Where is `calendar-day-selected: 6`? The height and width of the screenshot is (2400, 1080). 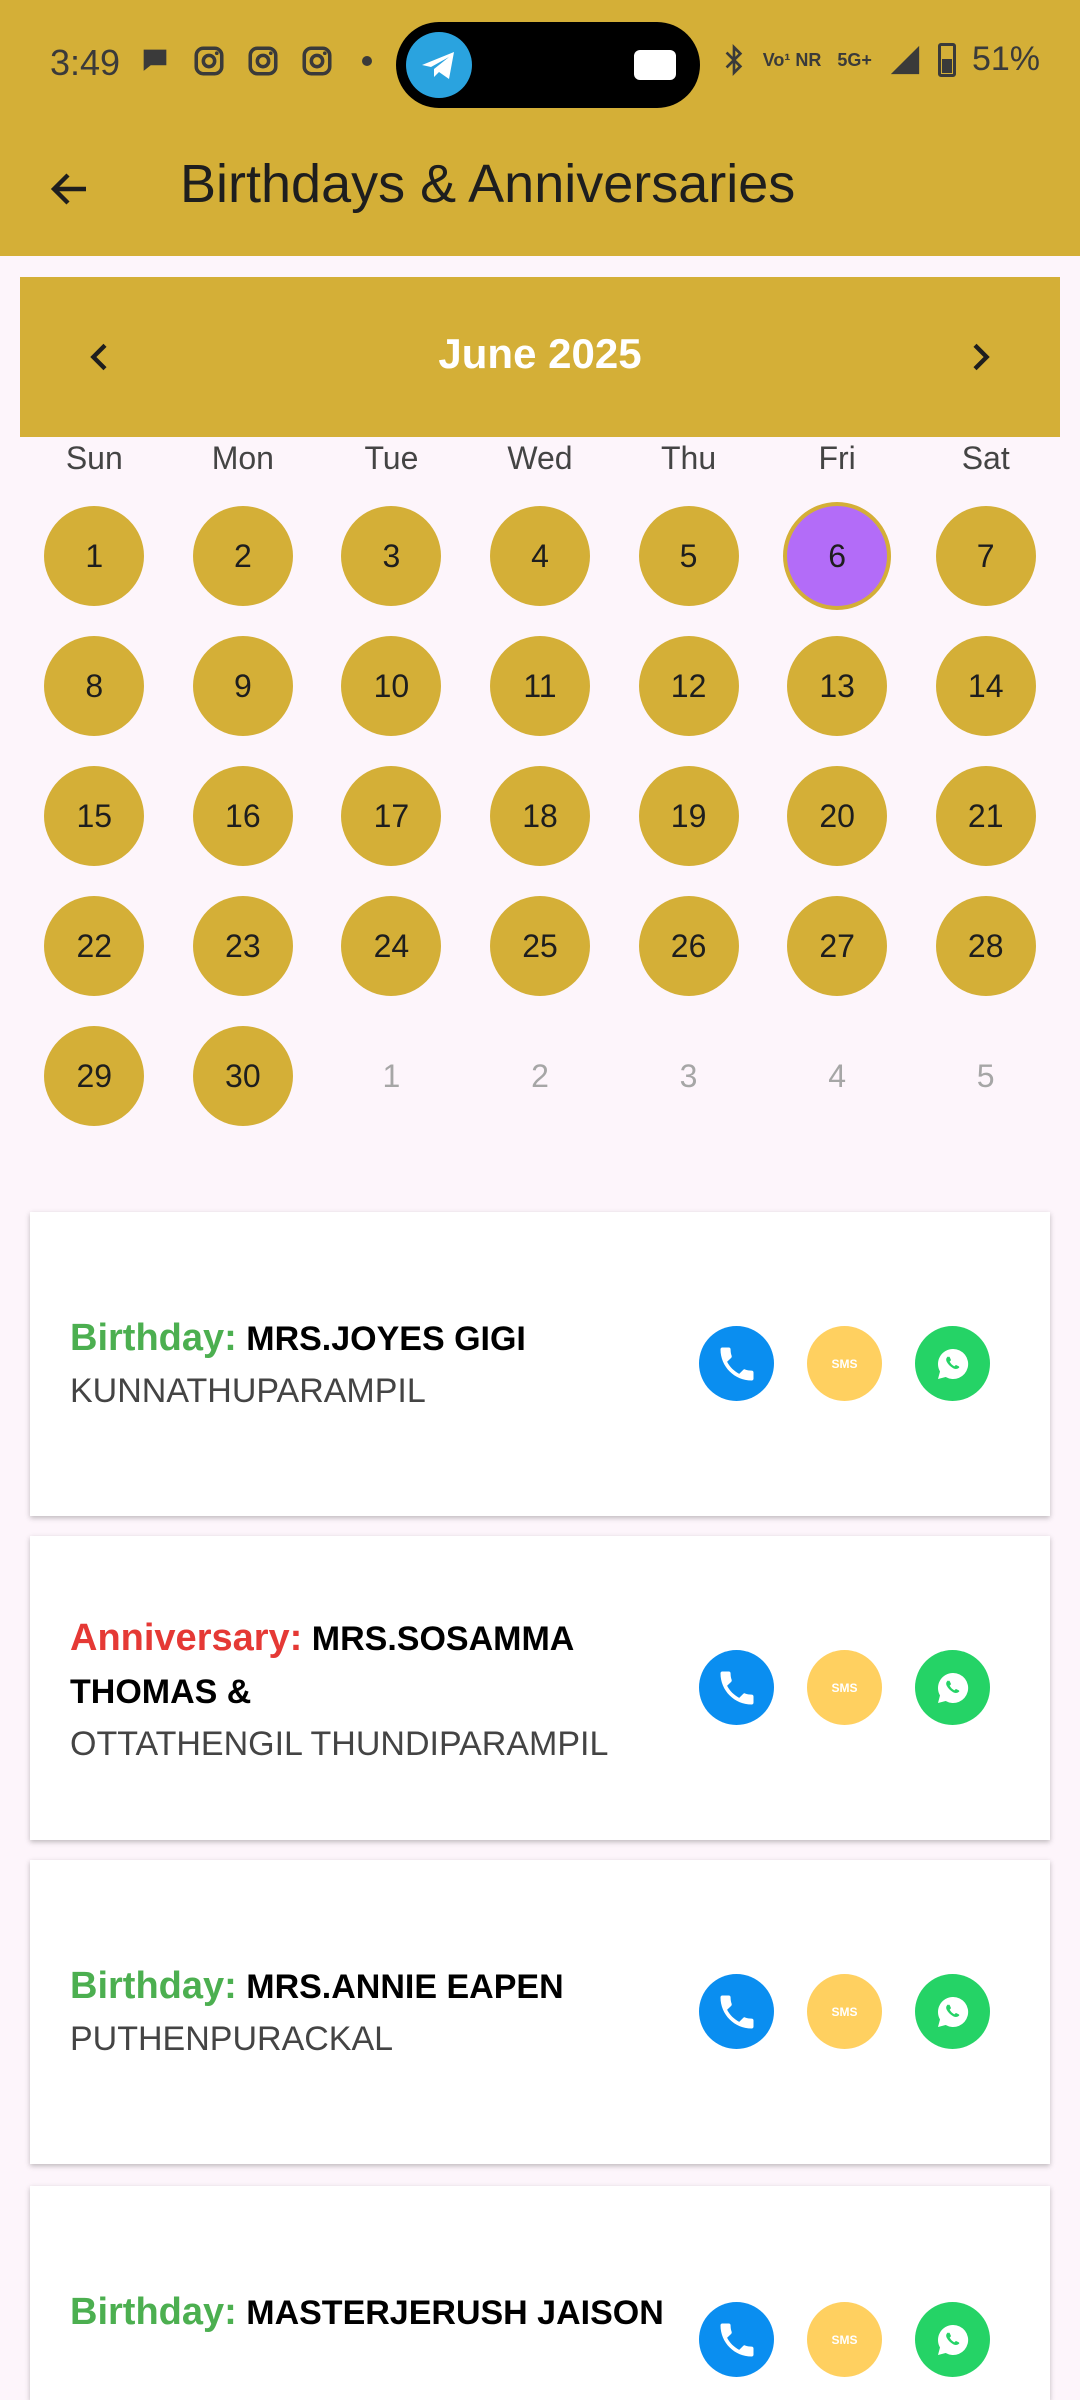
calendar-day-selected: 6 is located at coordinates (837, 556).